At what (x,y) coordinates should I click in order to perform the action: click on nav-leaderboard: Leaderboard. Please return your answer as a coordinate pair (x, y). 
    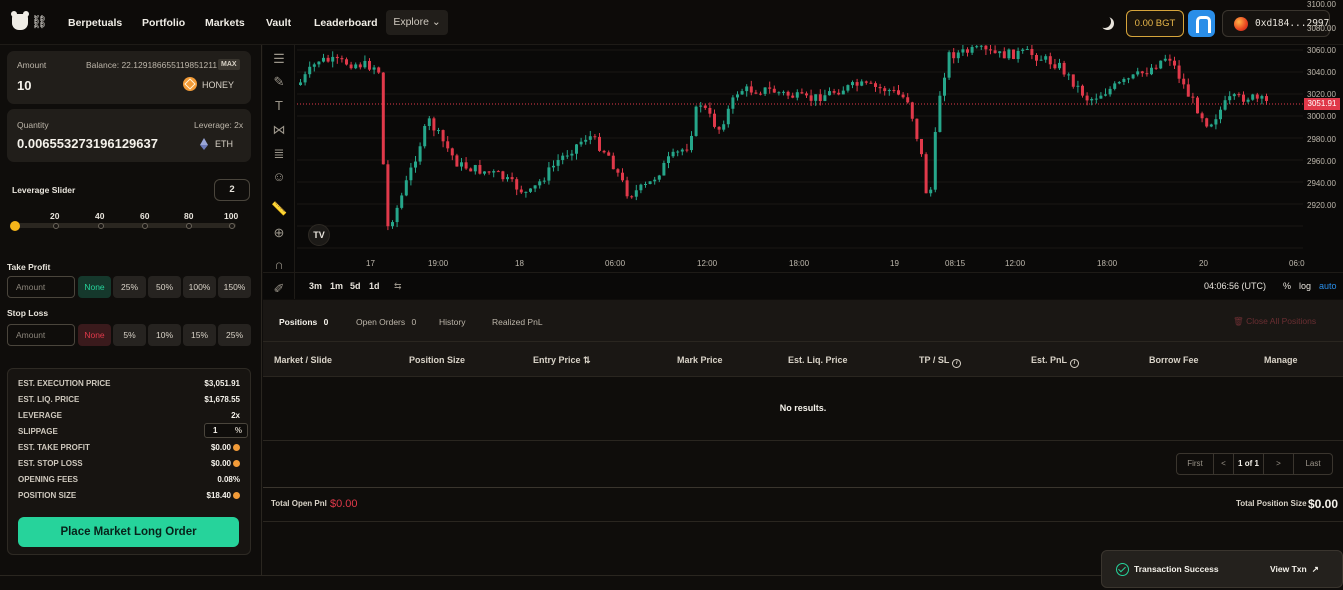
    Looking at the image, I should click on (346, 23).